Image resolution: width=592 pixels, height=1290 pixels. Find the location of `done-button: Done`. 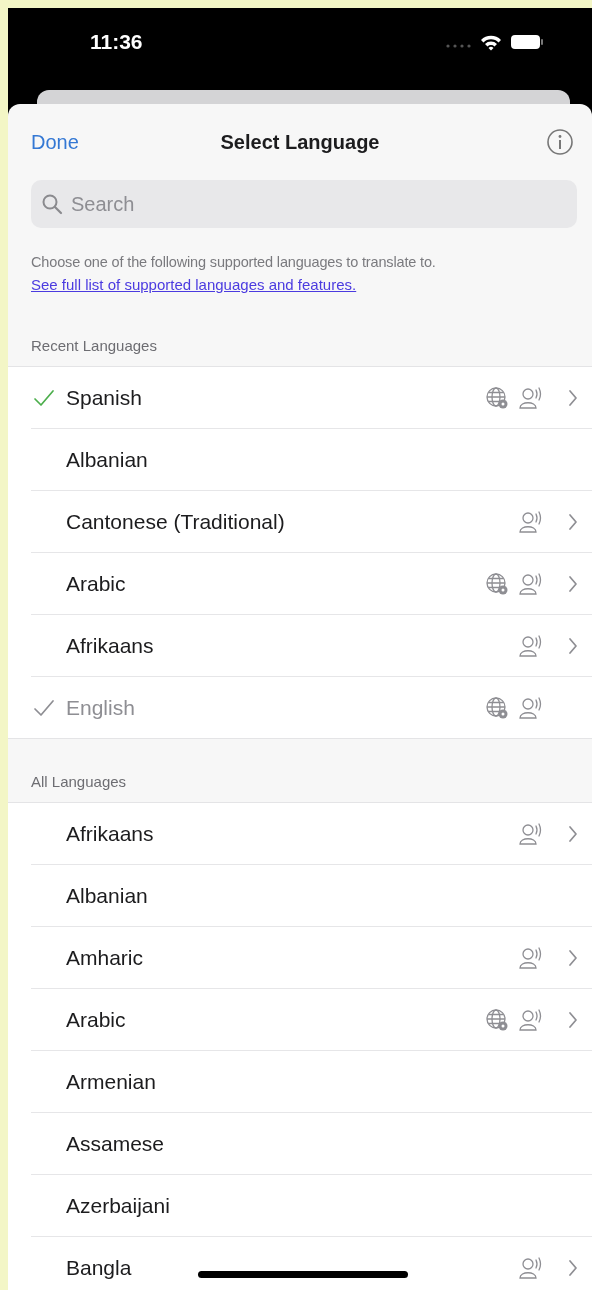

done-button: Done is located at coordinates (55, 142).